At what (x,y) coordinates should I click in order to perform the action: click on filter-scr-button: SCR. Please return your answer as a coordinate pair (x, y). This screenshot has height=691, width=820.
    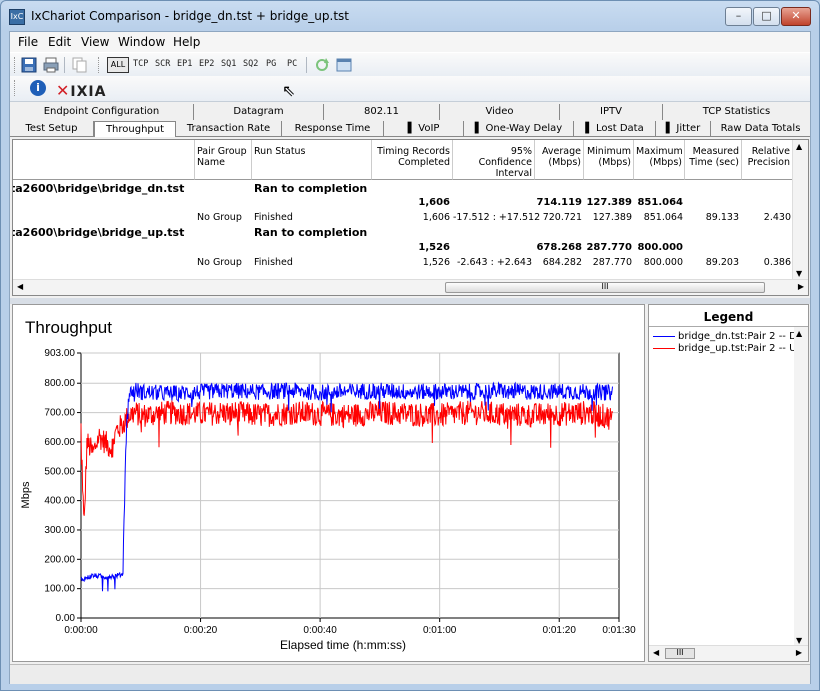
    Looking at the image, I should click on (162, 64).